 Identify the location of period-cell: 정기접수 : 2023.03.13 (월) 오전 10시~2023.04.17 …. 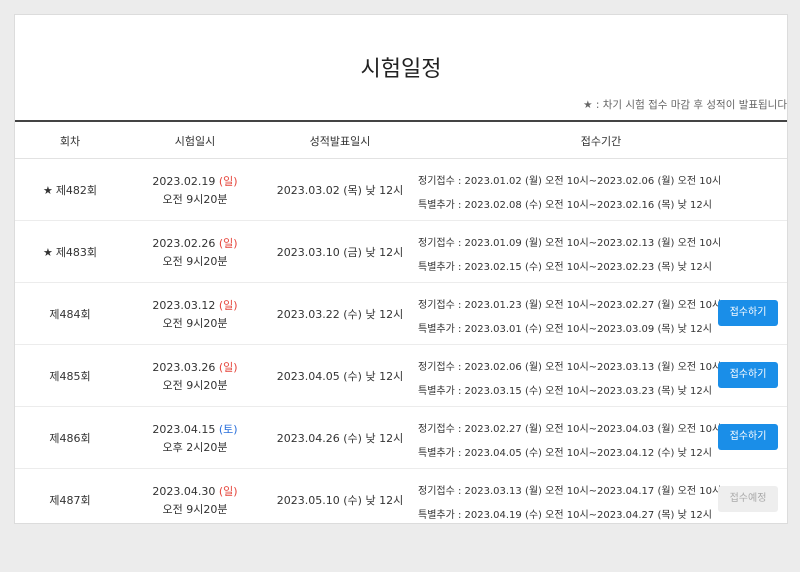
(570, 501).